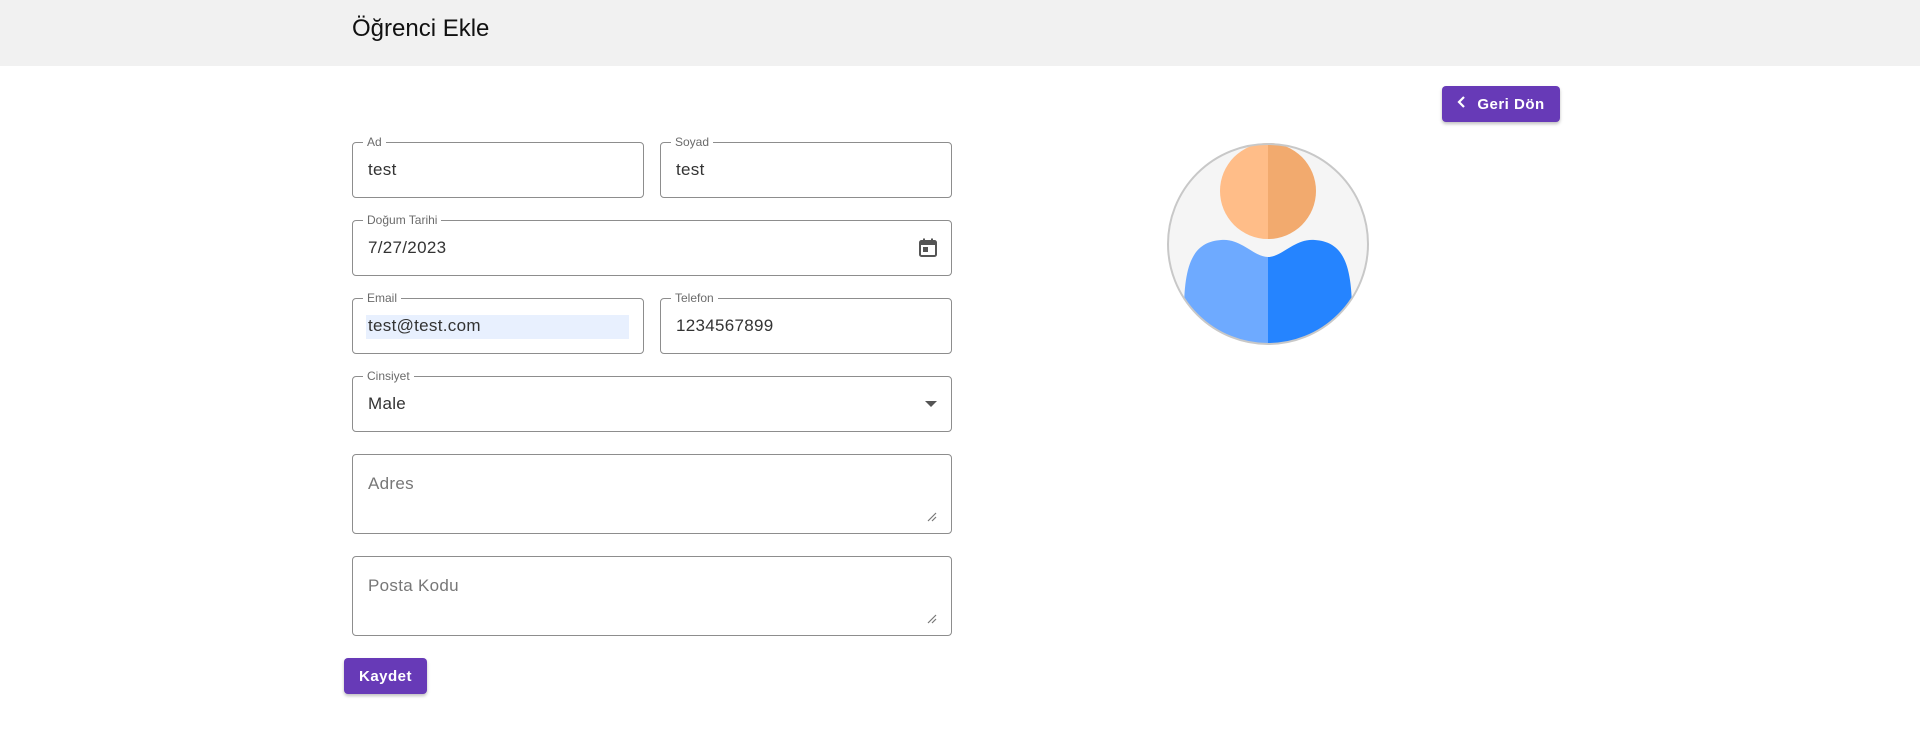  I want to click on last-name-label: Soyad, so click(692, 142).